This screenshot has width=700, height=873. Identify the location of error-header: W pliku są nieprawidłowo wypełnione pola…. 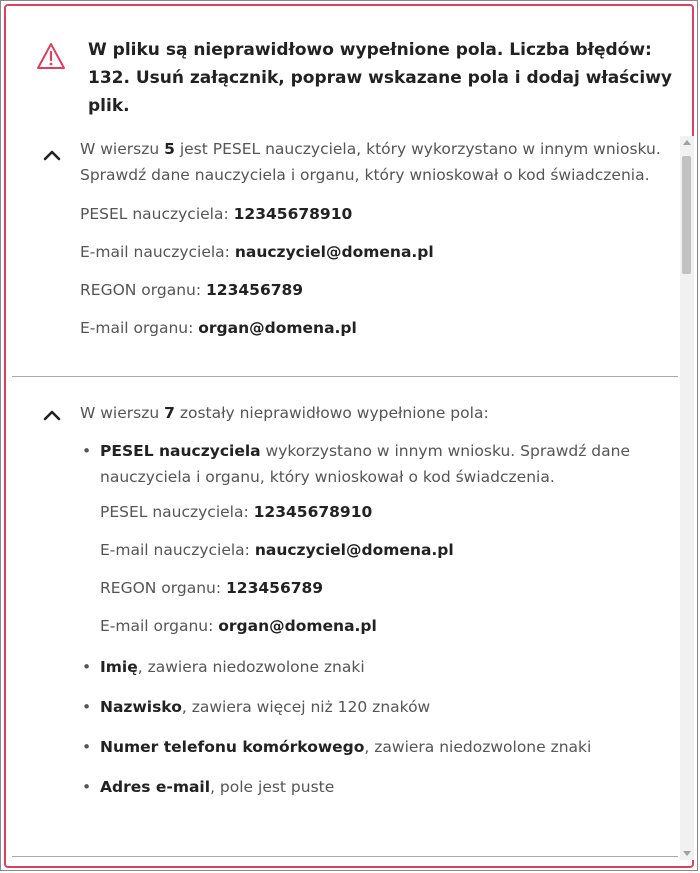
(354, 78).